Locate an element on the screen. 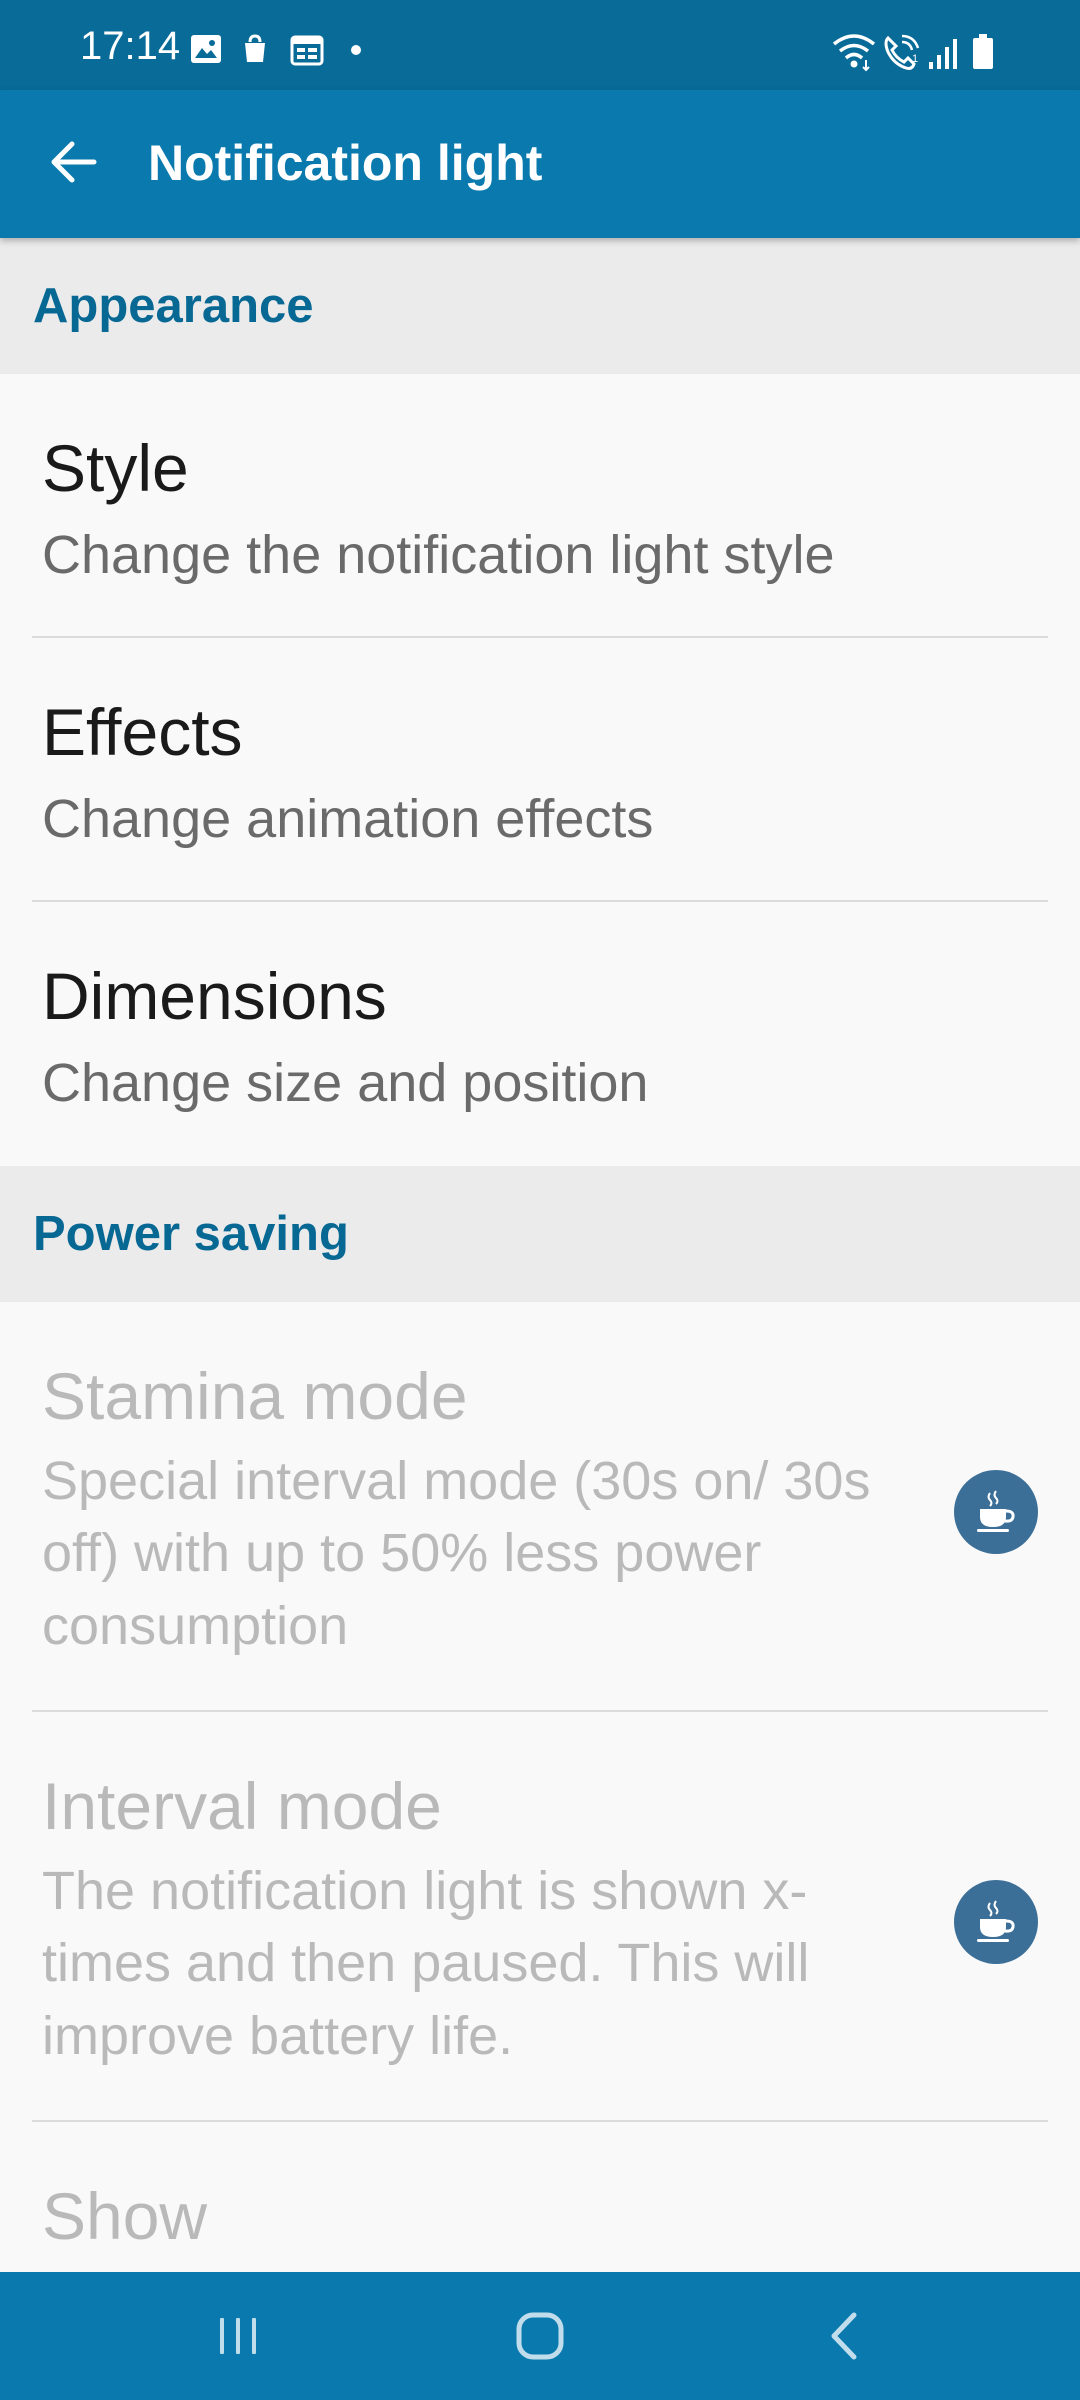  section-title: Appearance is located at coordinates (173, 306).